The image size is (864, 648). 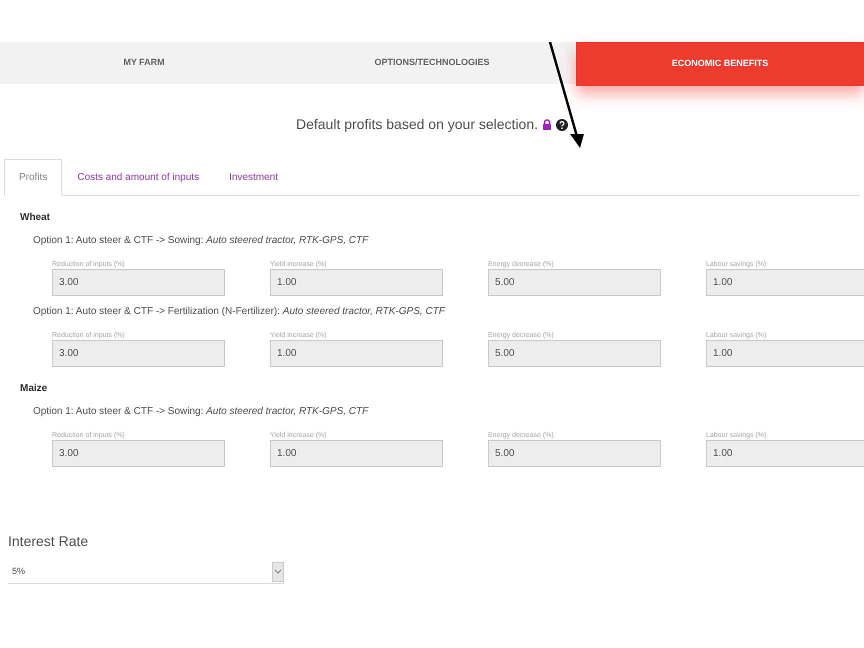 What do you see at coordinates (547, 124) in the screenshot?
I see `lock-icon` at bounding box center [547, 124].